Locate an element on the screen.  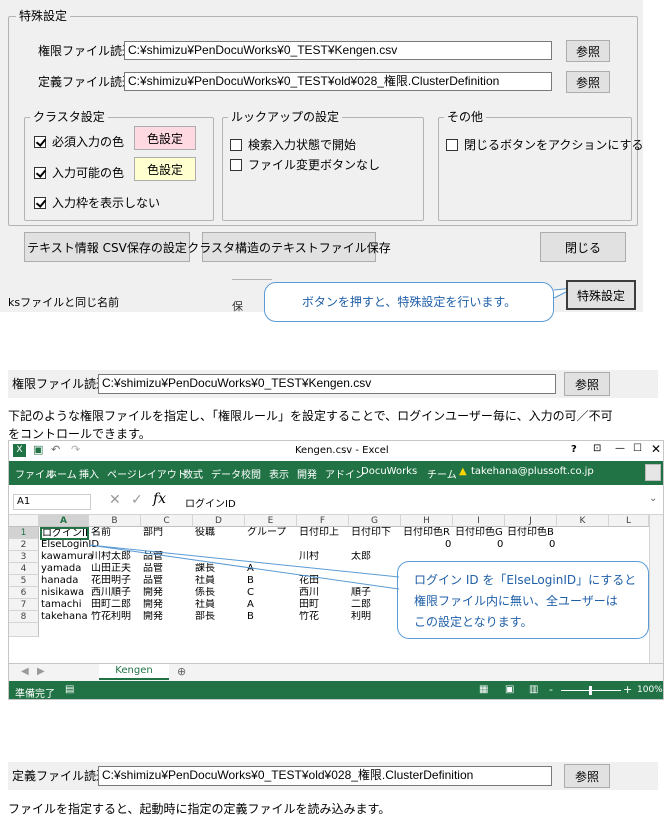
row-header-3: 3 is located at coordinates (24, 557).